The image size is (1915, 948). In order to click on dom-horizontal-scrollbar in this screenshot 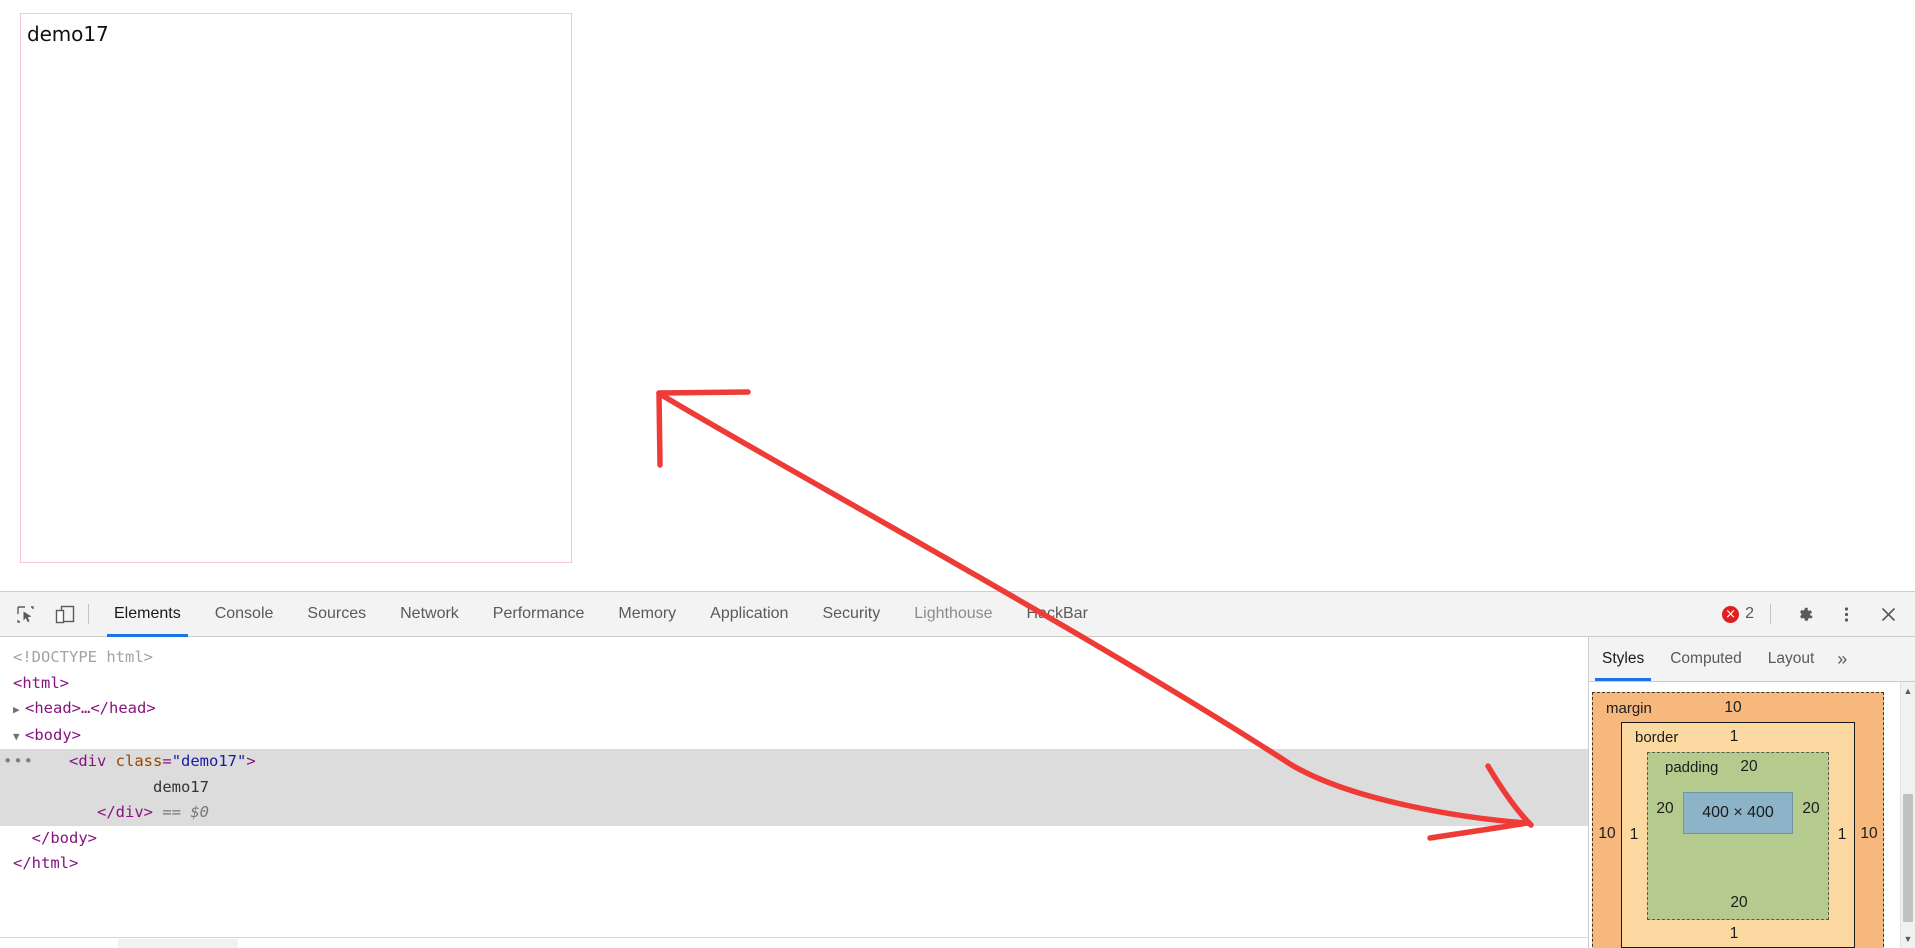, I will do `click(794, 942)`.